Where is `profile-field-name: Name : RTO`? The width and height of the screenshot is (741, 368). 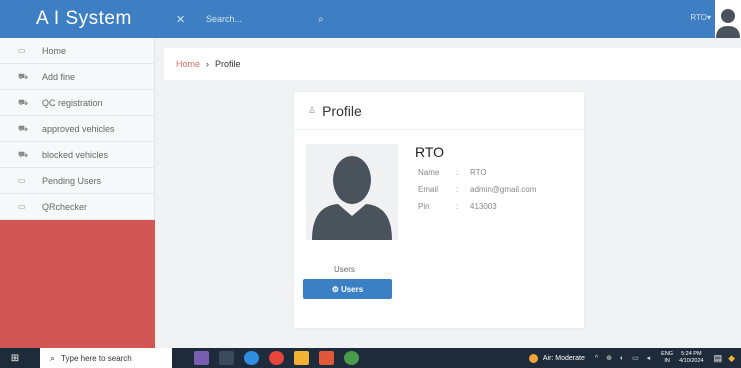
profile-field-name: Name : RTO is located at coordinates (452, 172).